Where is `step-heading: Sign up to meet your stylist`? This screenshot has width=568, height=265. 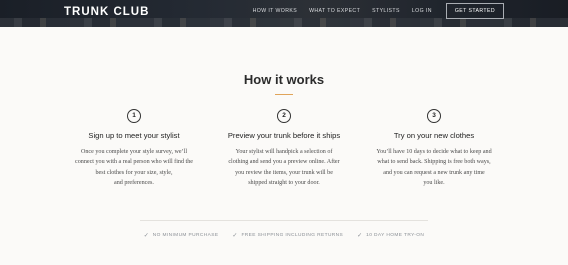
step-heading: Sign up to meet your stylist is located at coordinates (134, 135).